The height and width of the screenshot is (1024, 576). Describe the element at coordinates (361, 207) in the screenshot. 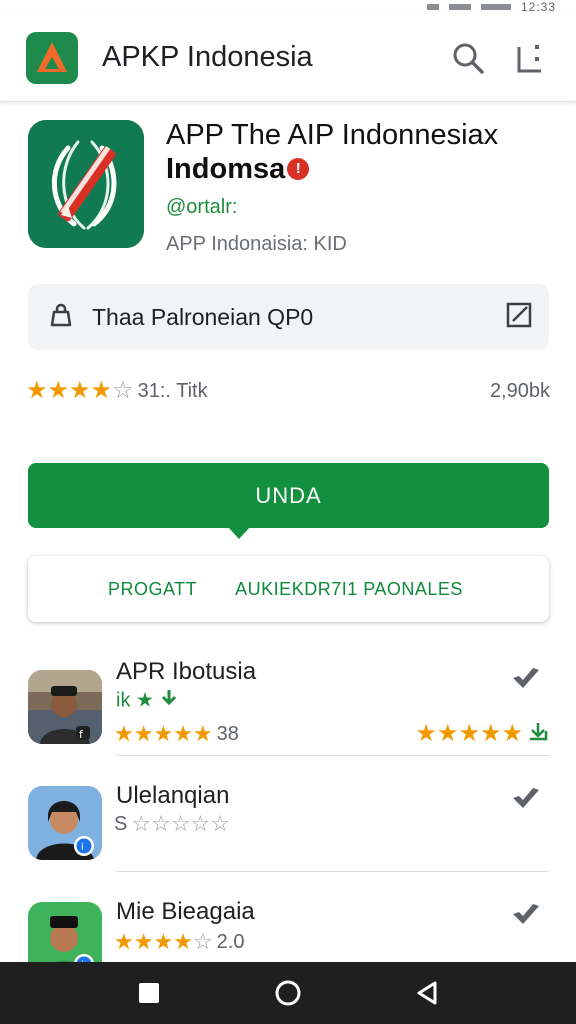

I see `developer-link: @ortalr:` at that location.